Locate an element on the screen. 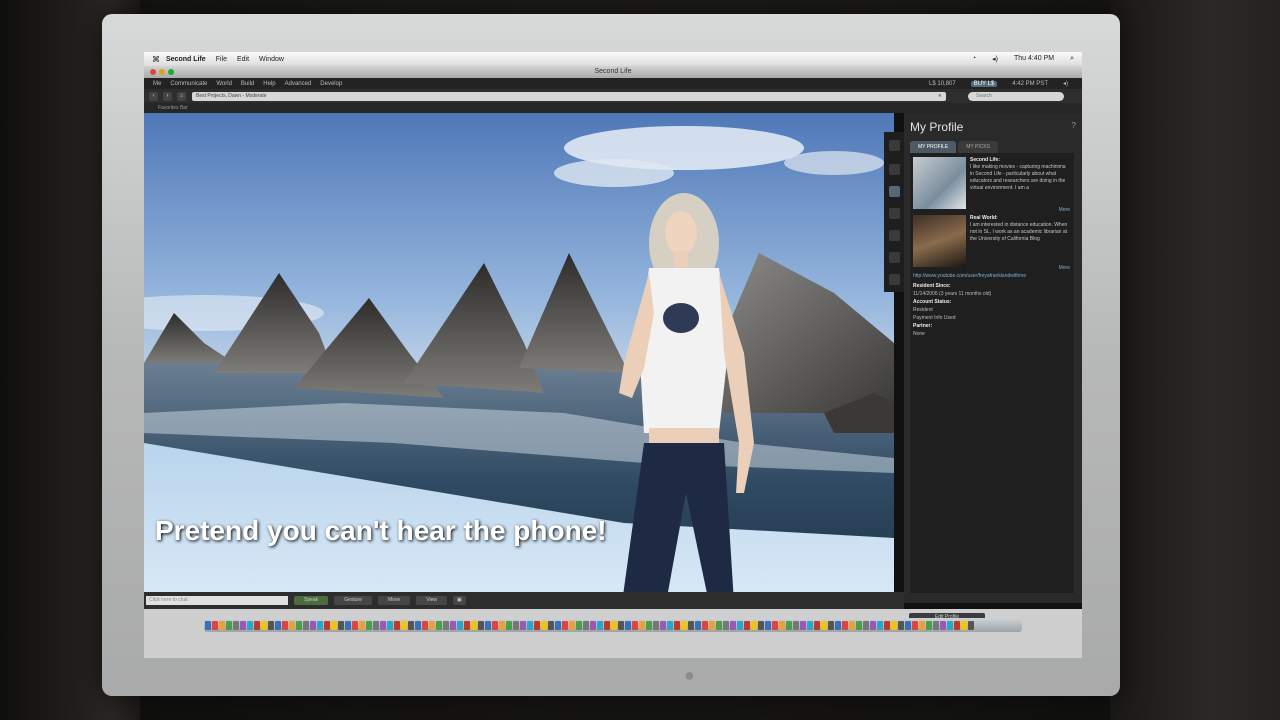 The width and height of the screenshot is (1280, 720). zoom-window-button is located at coordinates (171, 72).